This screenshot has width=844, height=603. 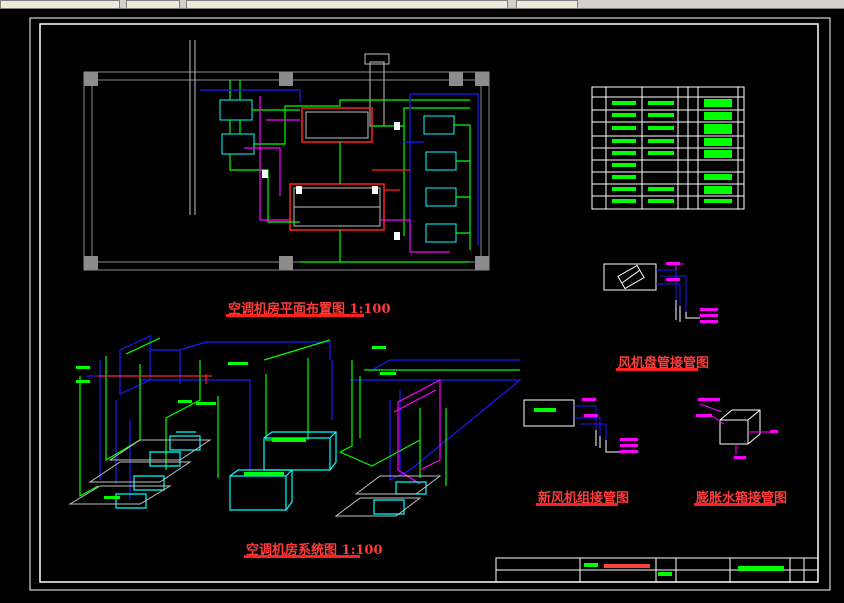 I want to click on plan-title-underline, so click(x=295, y=315).